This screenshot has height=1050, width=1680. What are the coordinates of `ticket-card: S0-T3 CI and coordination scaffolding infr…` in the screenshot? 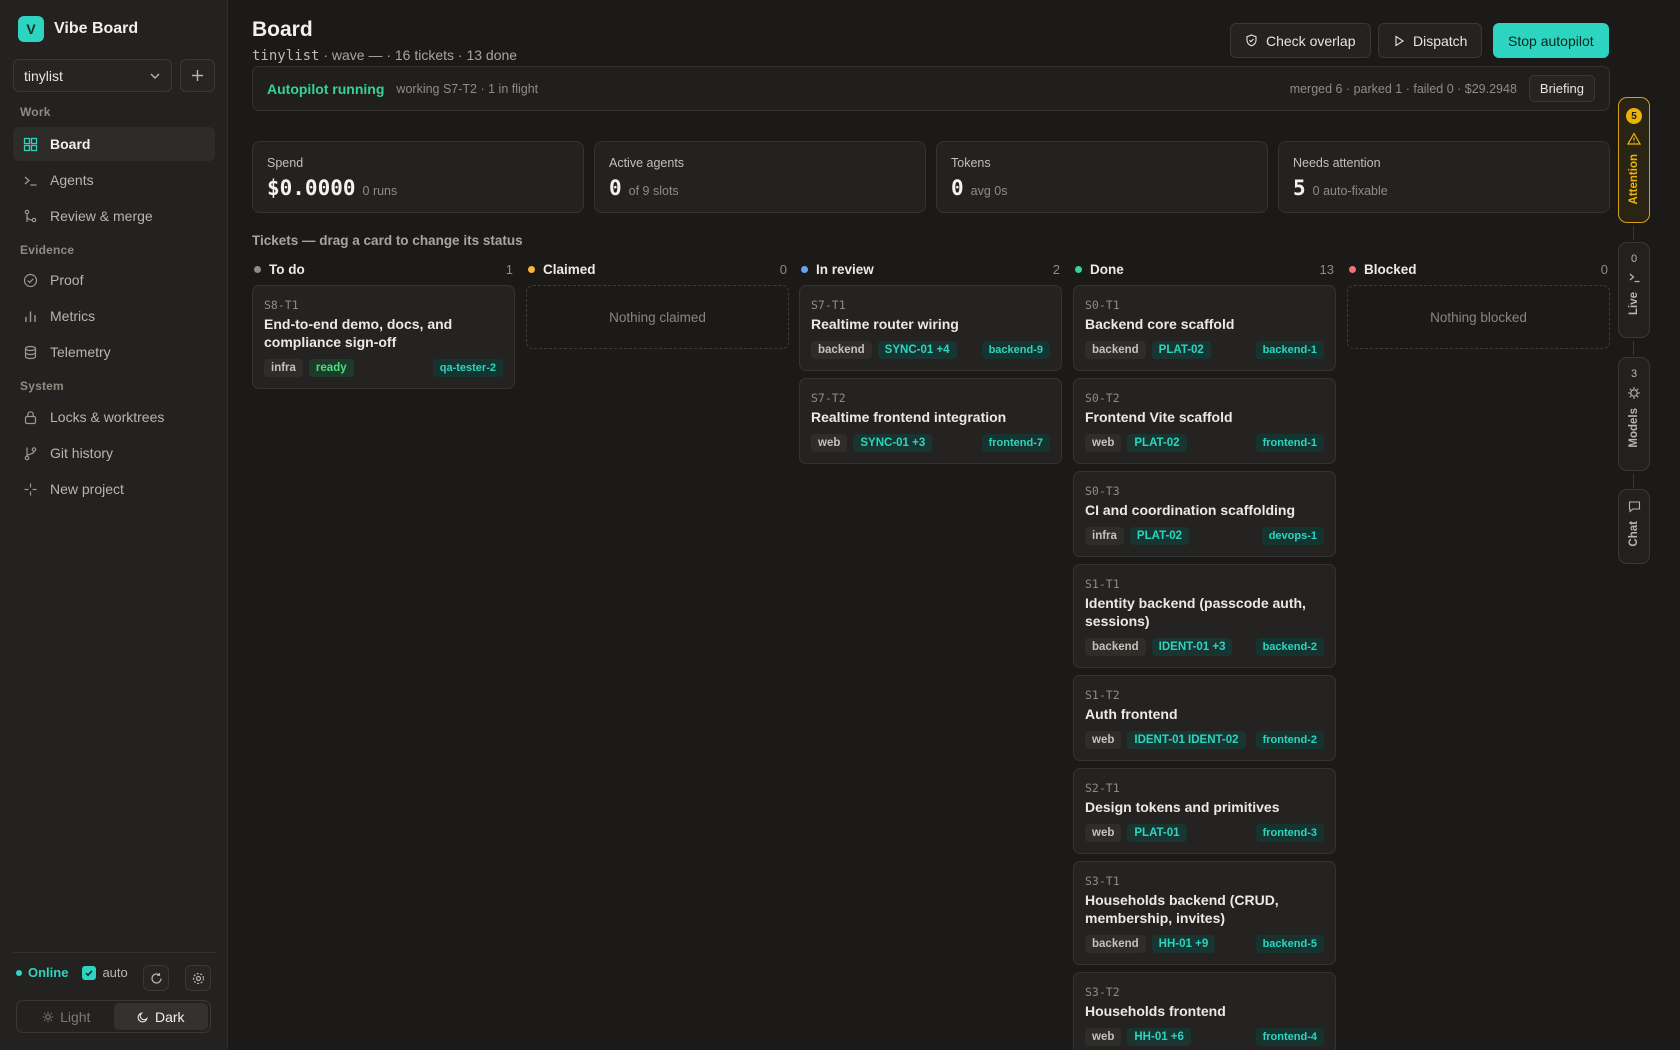 It's located at (1204, 514).